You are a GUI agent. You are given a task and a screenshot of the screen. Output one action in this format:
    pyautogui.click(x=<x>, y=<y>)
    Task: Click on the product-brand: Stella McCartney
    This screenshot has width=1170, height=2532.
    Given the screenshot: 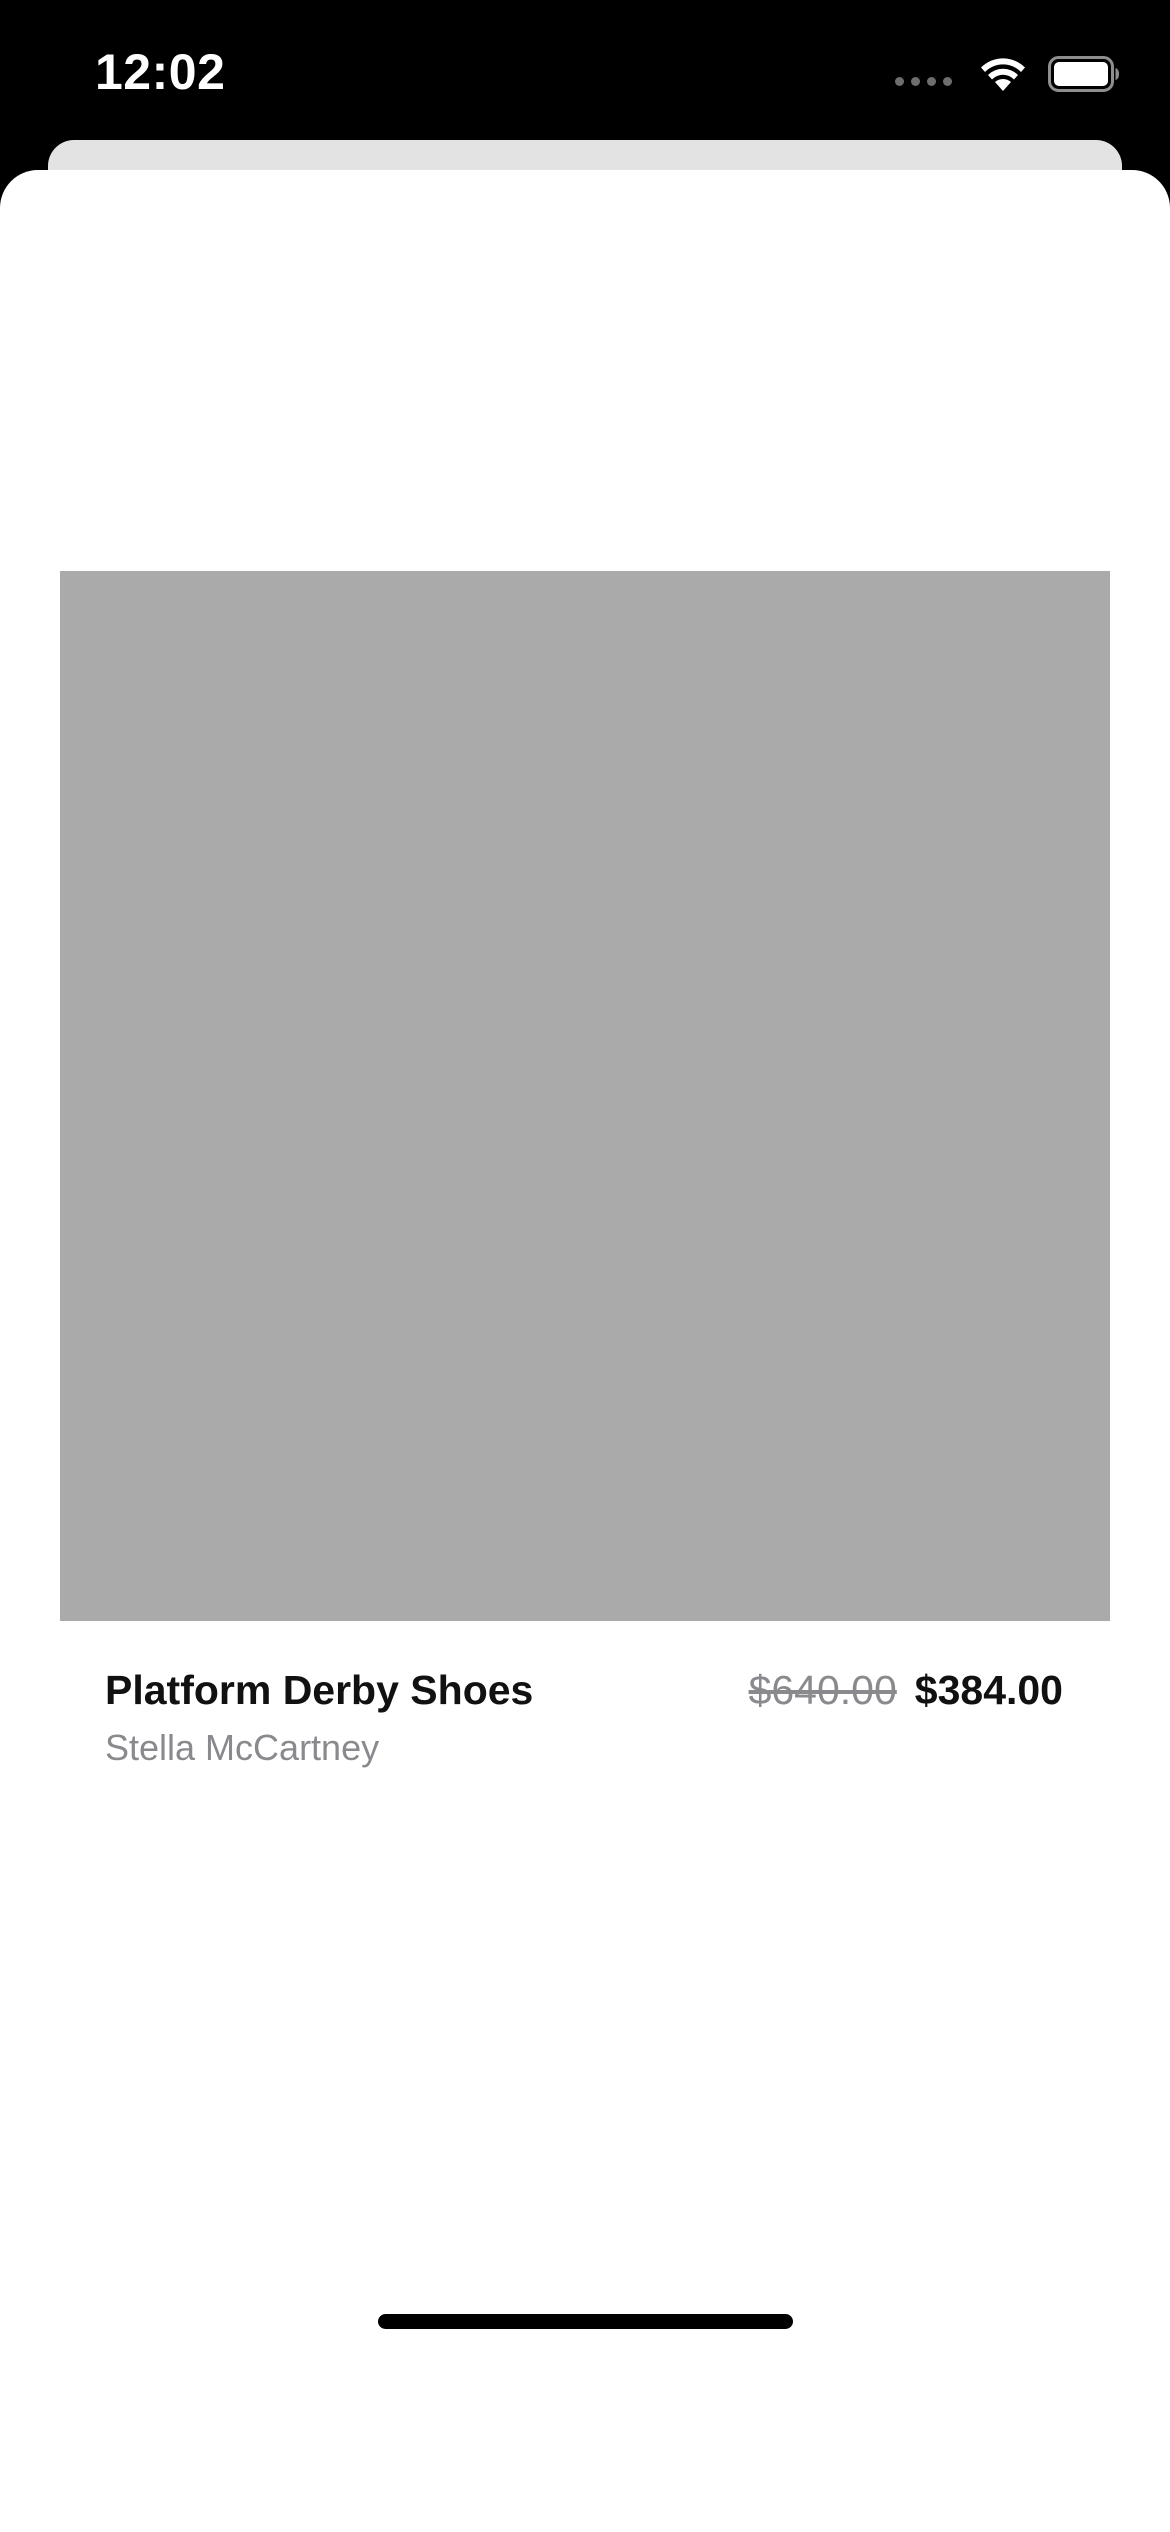 What is the action you would take?
    pyautogui.click(x=242, y=1747)
    